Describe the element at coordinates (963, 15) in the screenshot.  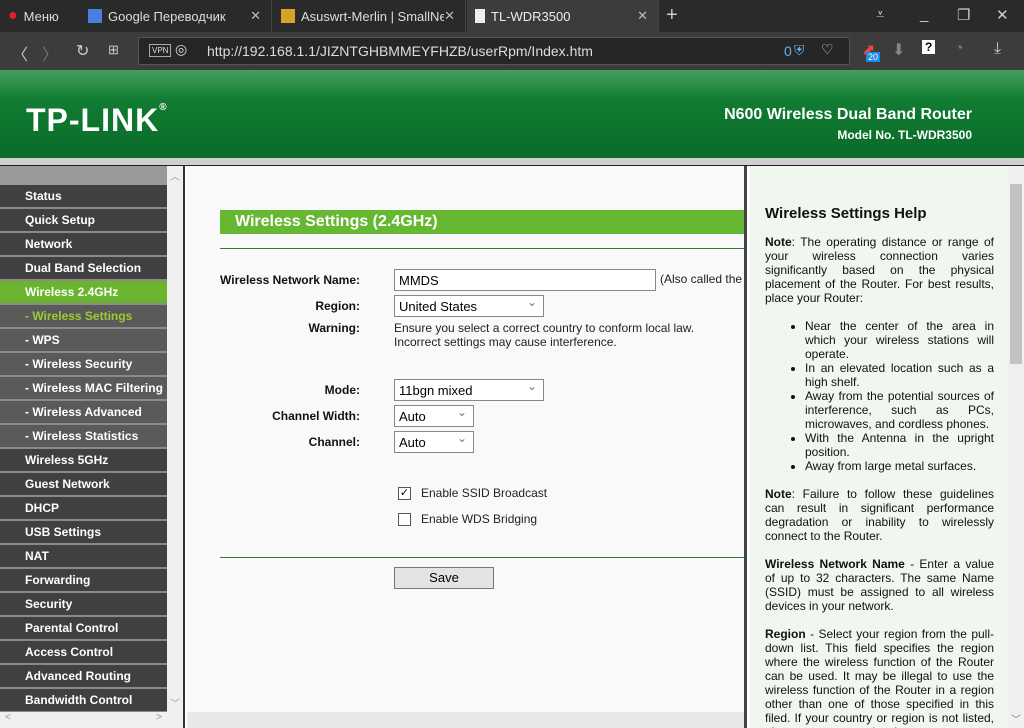
I see `maximize-icon: ❐` at that location.